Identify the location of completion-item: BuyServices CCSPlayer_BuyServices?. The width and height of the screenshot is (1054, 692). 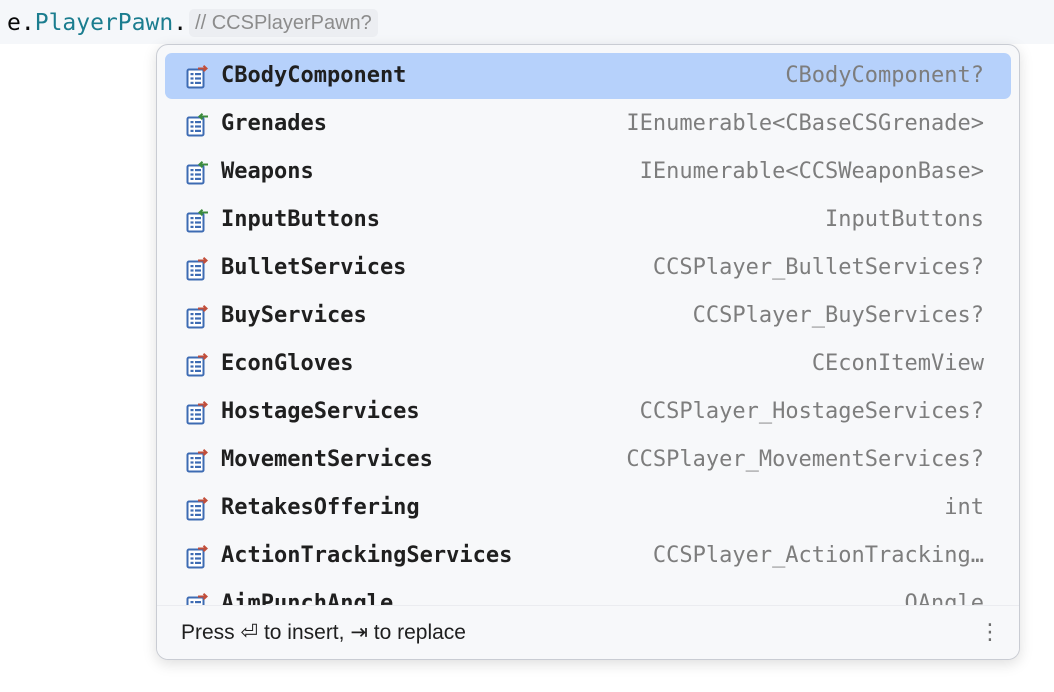
(588, 316).